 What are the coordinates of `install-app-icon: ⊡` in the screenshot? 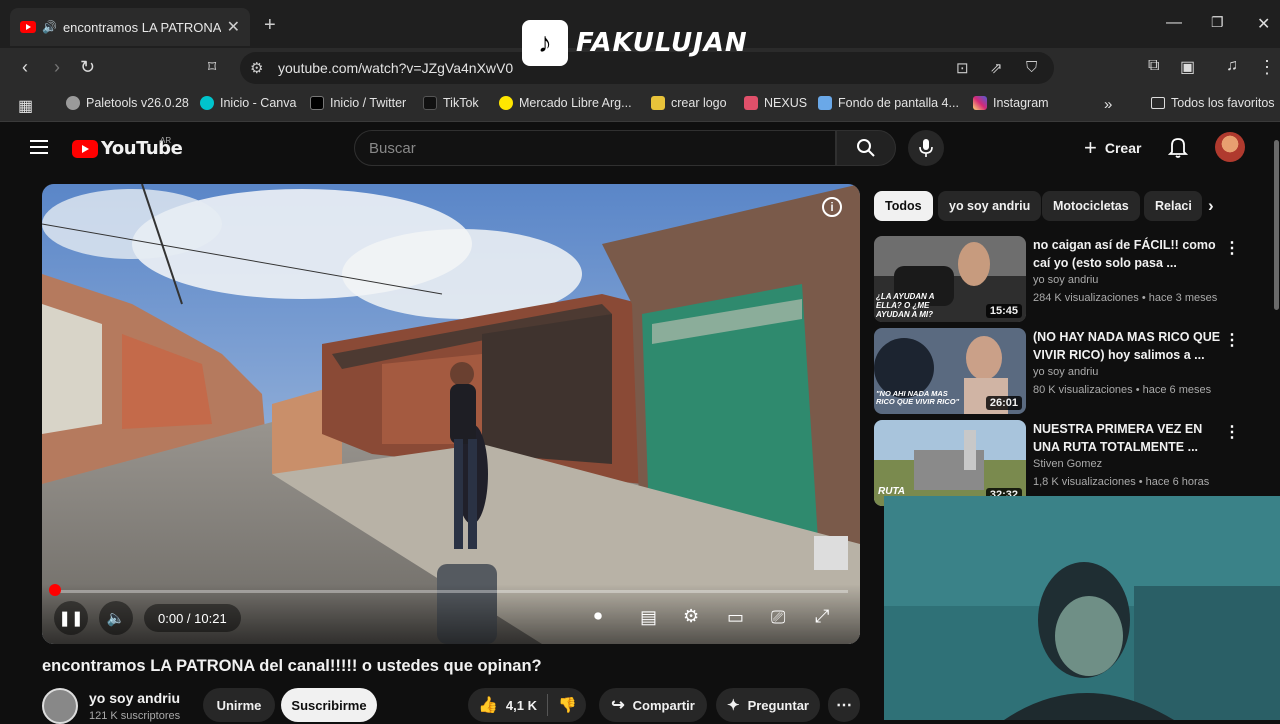 It's located at (962, 68).